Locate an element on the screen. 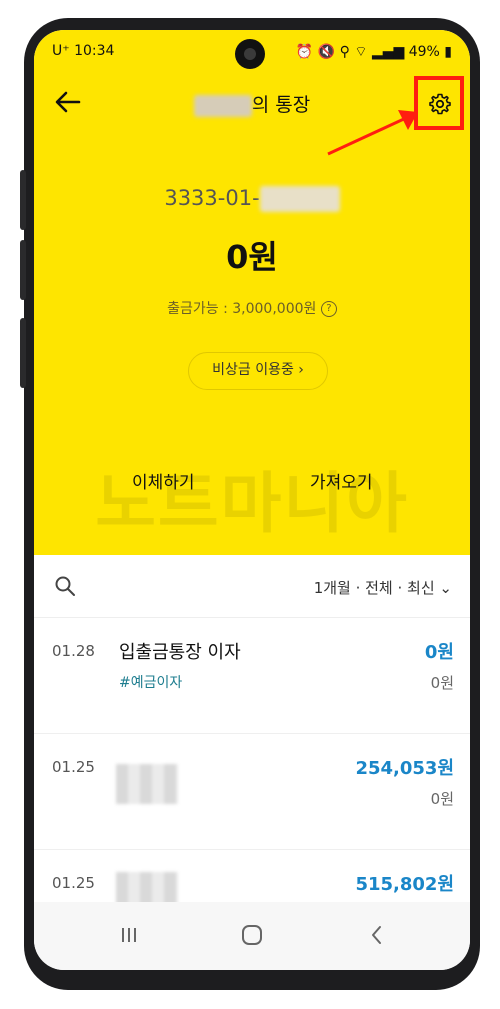 The image size is (500, 1009). account-number: 3333-01- is located at coordinates (252, 199).